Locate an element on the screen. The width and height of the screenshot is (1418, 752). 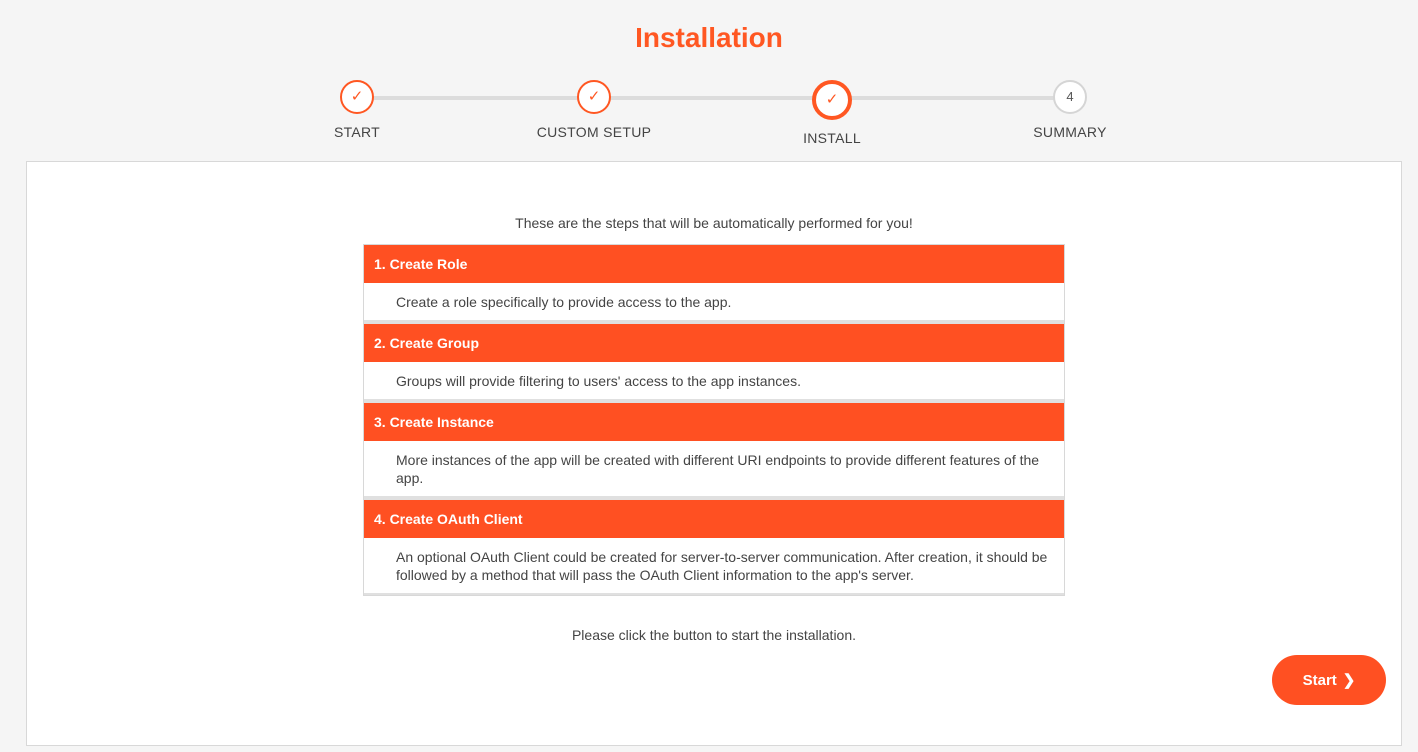
step-label: CUSTOM SETUP is located at coordinates (594, 132).